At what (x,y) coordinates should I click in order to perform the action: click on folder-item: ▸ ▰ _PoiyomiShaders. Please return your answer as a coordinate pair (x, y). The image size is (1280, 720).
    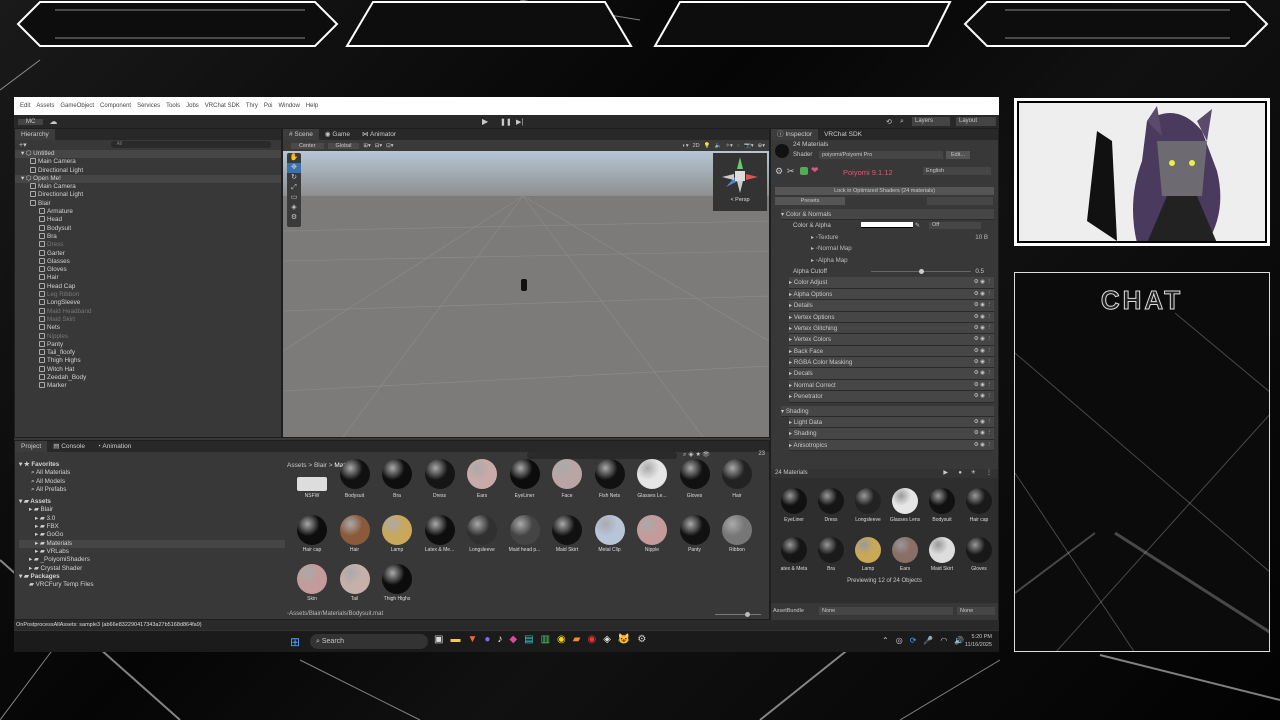
    Looking at the image, I should click on (152, 560).